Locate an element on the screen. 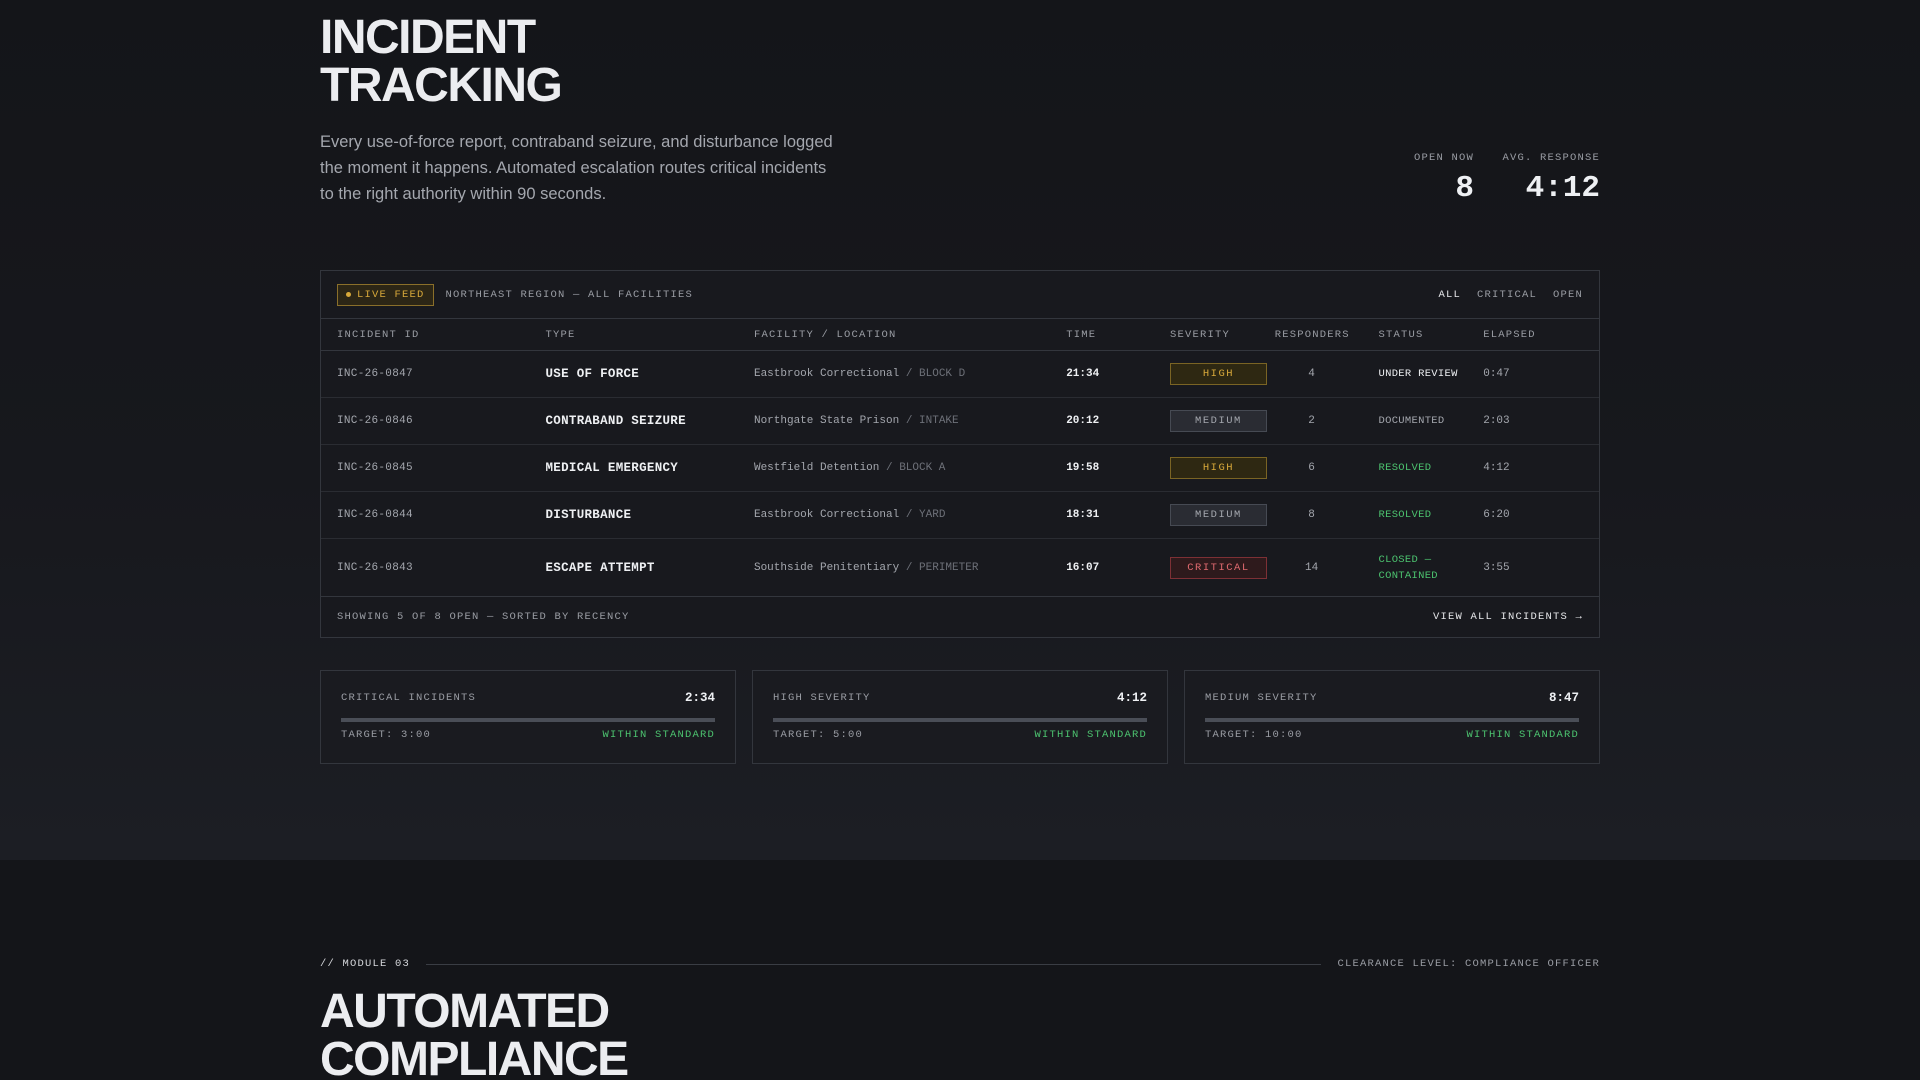  severity-badge: MEDIUM is located at coordinates (1218, 515).